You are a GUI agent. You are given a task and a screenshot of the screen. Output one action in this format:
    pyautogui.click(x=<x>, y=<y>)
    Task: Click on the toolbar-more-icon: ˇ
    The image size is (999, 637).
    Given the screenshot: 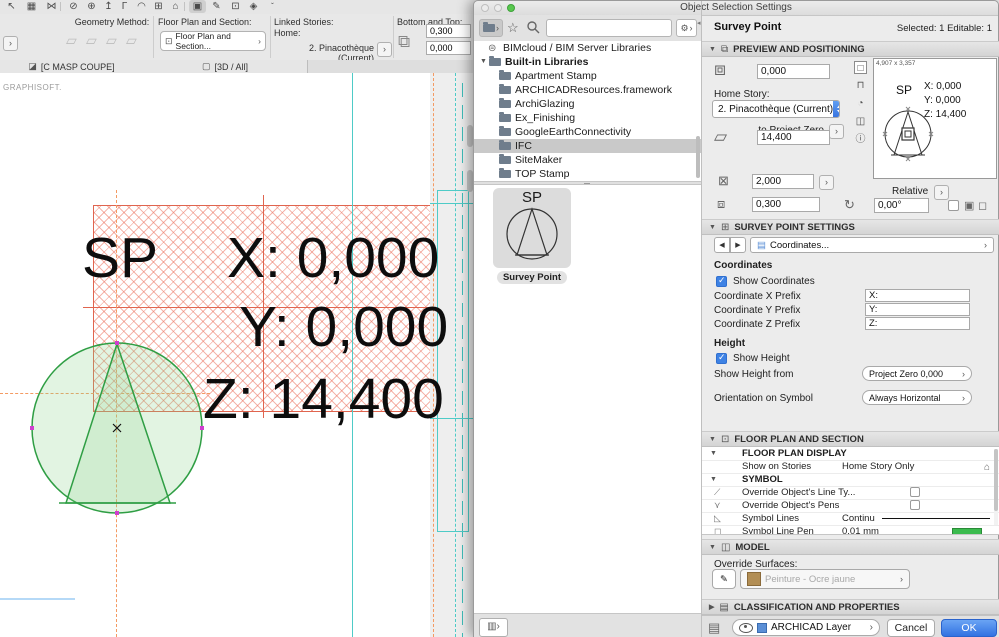 What is the action you would take?
    pyautogui.click(x=272, y=6)
    